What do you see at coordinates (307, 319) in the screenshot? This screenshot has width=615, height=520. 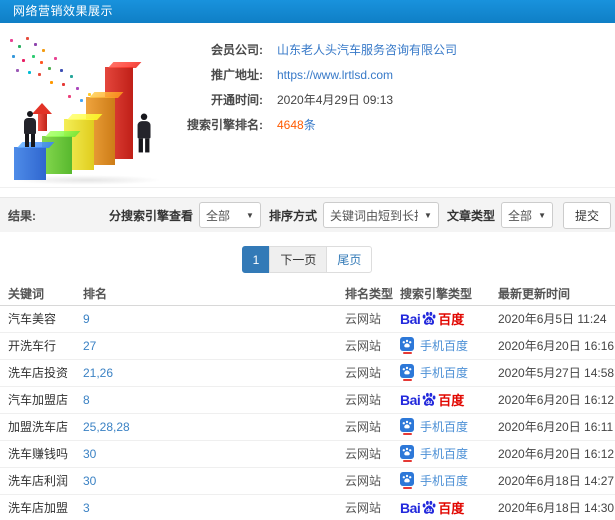 I see `table-row: 汽车美容 9 云网站 Bai du 百度 2020年6月5日 11:24` at bounding box center [307, 319].